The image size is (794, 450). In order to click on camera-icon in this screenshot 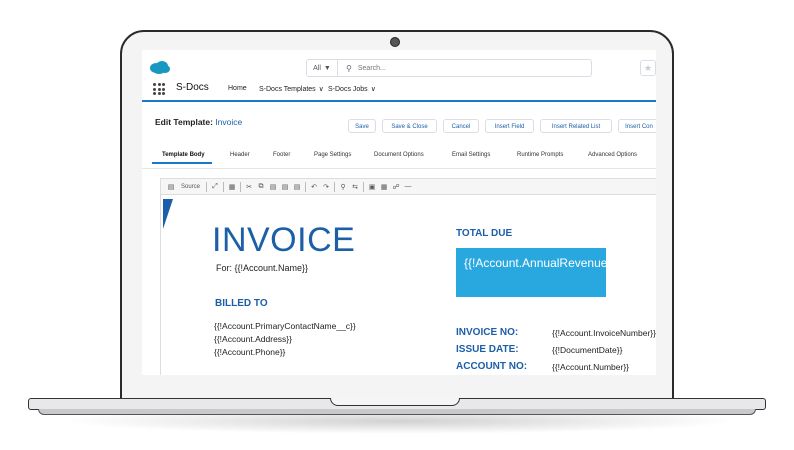, I will do `click(395, 42)`.